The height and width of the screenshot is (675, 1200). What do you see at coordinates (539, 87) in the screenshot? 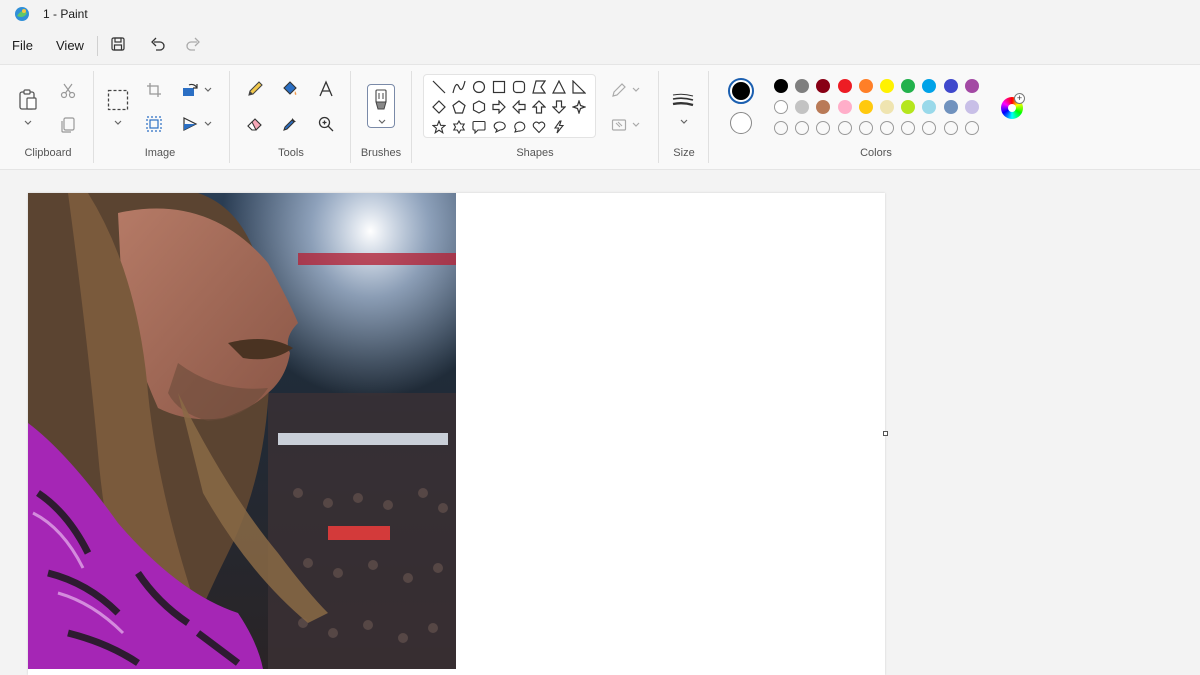
I see `polygon-shape-icon` at bounding box center [539, 87].